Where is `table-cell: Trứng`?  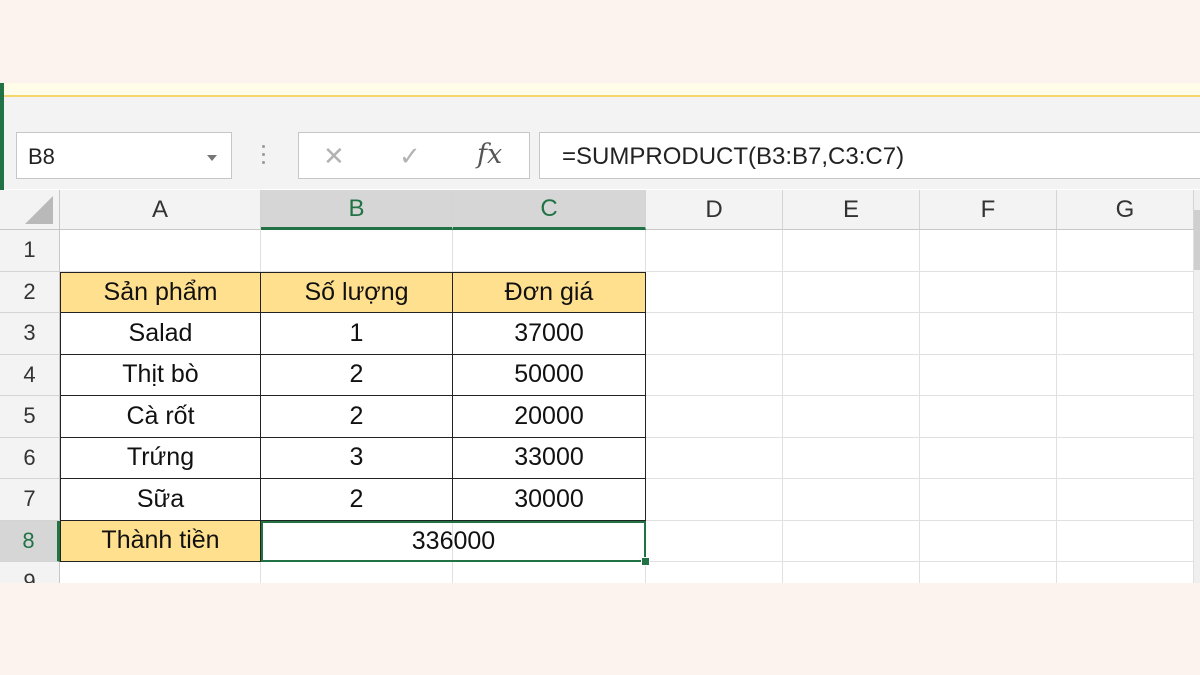 table-cell: Trứng is located at coordinates (160, 458).